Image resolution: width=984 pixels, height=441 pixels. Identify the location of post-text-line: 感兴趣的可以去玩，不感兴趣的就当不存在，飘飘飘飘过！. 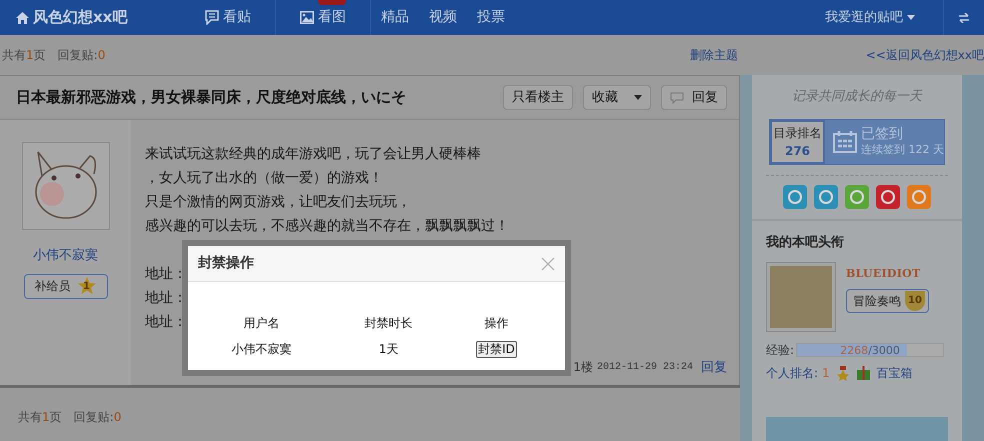
(327, 226).